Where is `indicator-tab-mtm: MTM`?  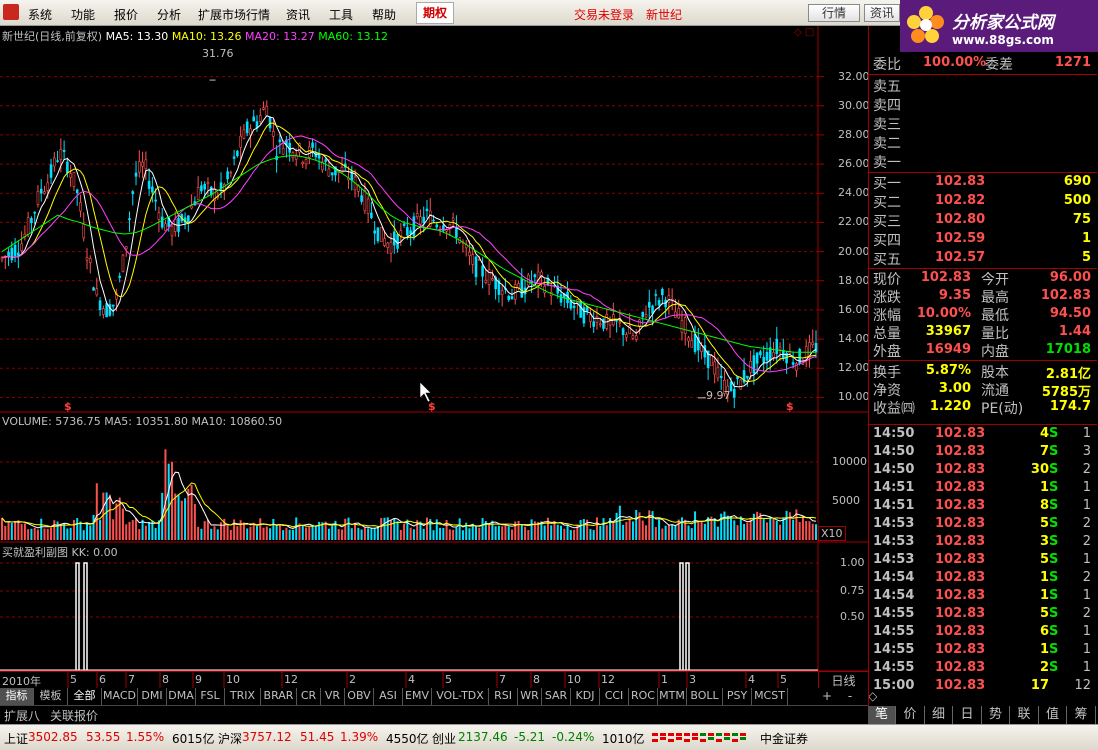
indicator-tab-mtm: MTM is located at coordinates (672, 696).